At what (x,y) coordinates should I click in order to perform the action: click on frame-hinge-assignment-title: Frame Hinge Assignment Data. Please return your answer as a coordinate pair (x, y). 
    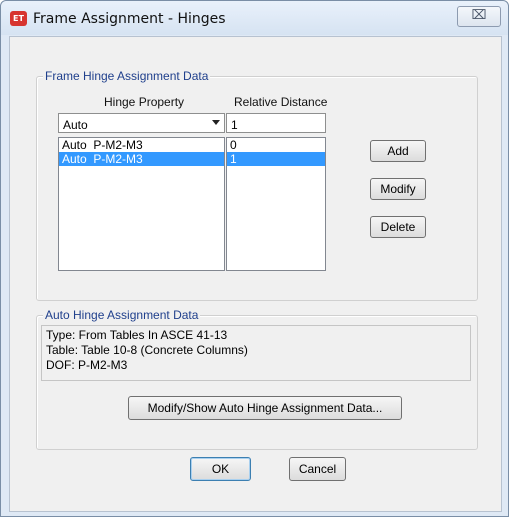
    Looking at the image, I should click on (127, 76).